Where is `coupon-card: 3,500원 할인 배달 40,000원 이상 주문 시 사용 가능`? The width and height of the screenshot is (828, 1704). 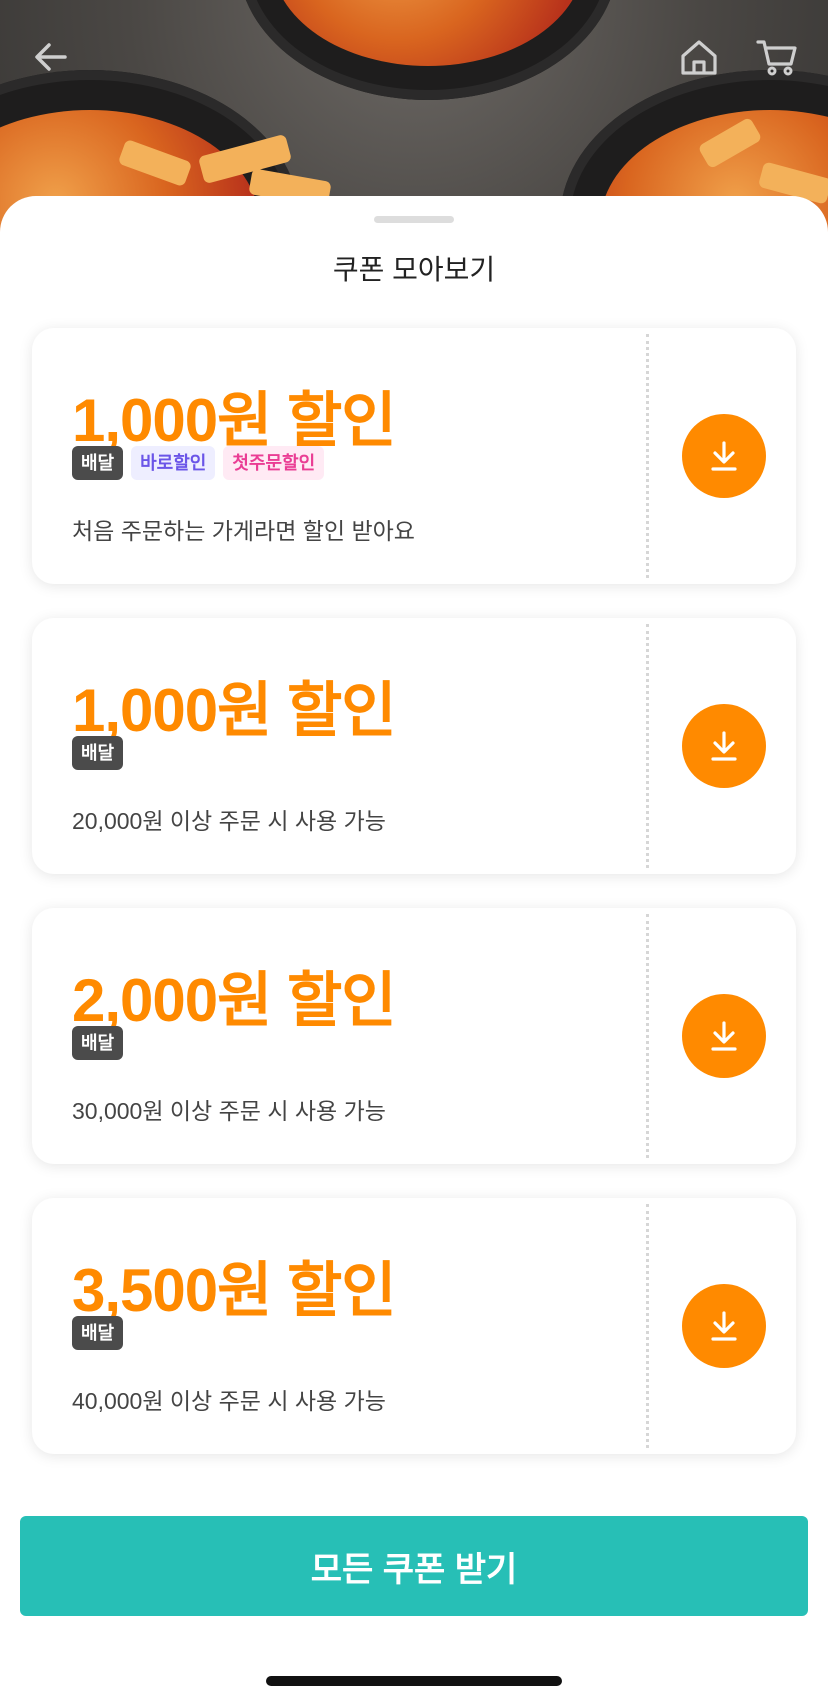 coupon-card: 3,500원 할인 배달 40,000원 이상 주문 시 사용 가능 is located at coordinates (414, 1326).